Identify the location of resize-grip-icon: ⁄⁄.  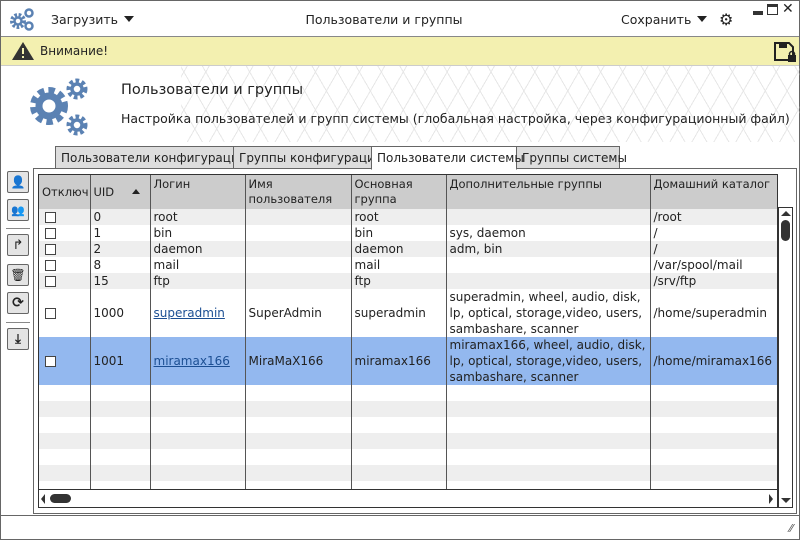
(791, 528).